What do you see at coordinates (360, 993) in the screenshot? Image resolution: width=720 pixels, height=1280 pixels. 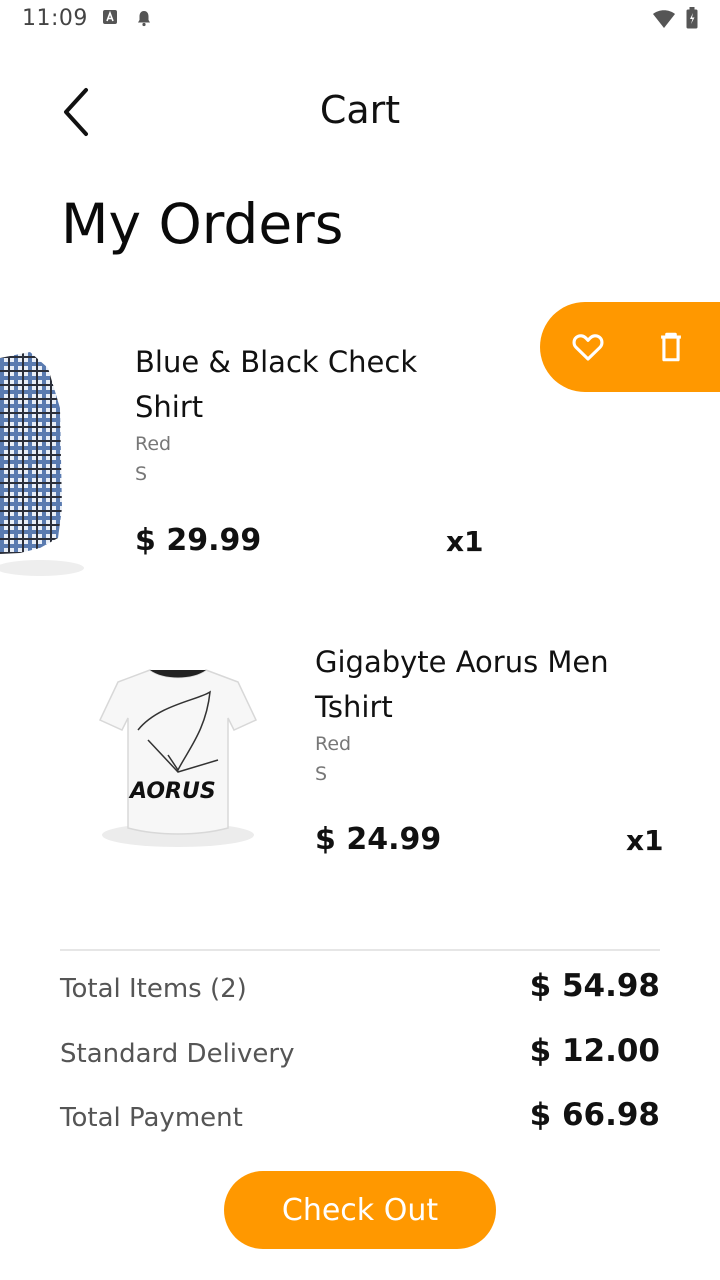 I see `summary-total-items: Total Items (2) $ 54.98` at bounding box center [360, 993].